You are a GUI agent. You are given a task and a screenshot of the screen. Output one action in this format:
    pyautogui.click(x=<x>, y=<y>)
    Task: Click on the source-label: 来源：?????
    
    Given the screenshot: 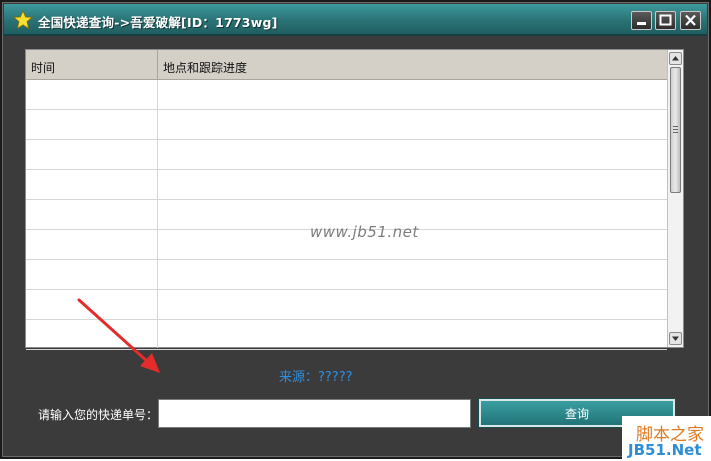 What is the action you would take?
    pyautogui.click(x=316, y=377)
    